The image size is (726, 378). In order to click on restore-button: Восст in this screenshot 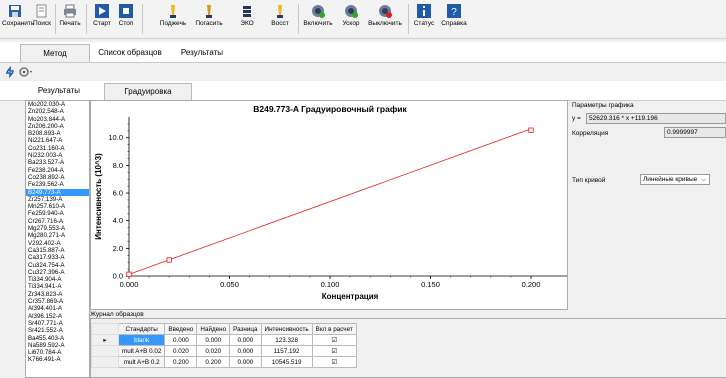, I will do `click(280, 19)`.